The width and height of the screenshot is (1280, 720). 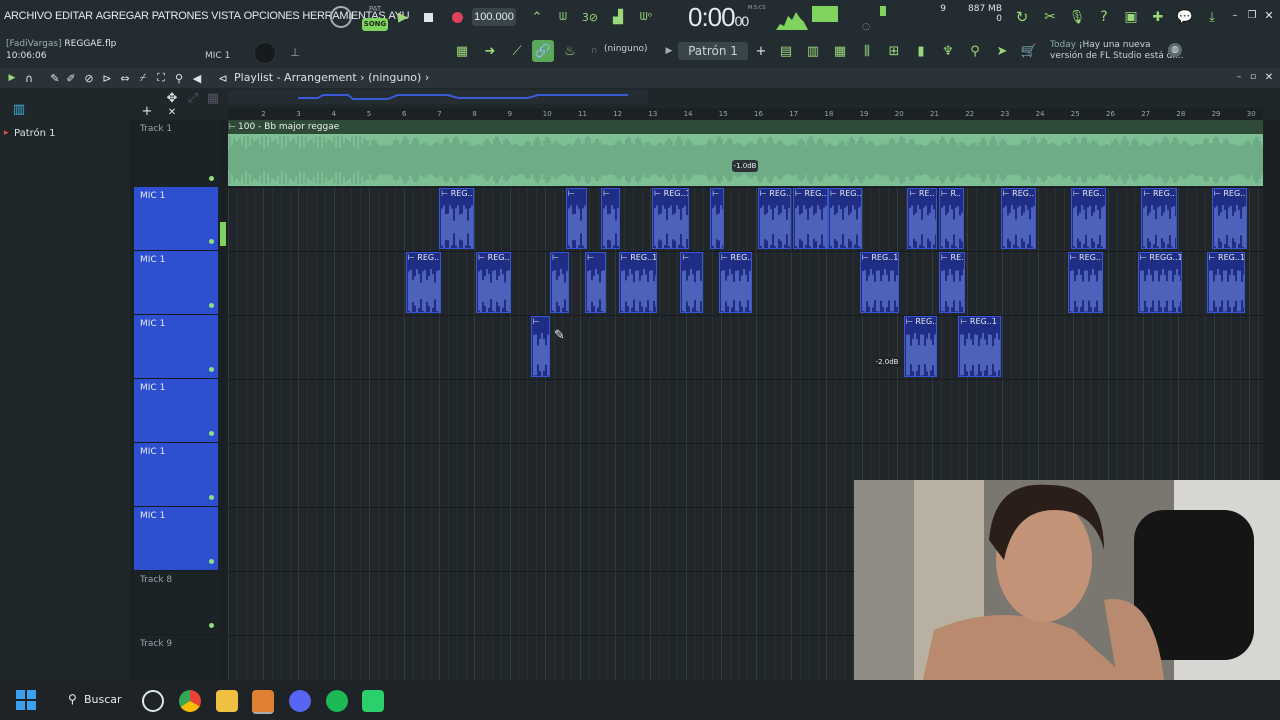 What do you see at coordinates (103, 699) in the screenshot?
I see `taskbar-search: Buscar` at bounding box center [103, 699].